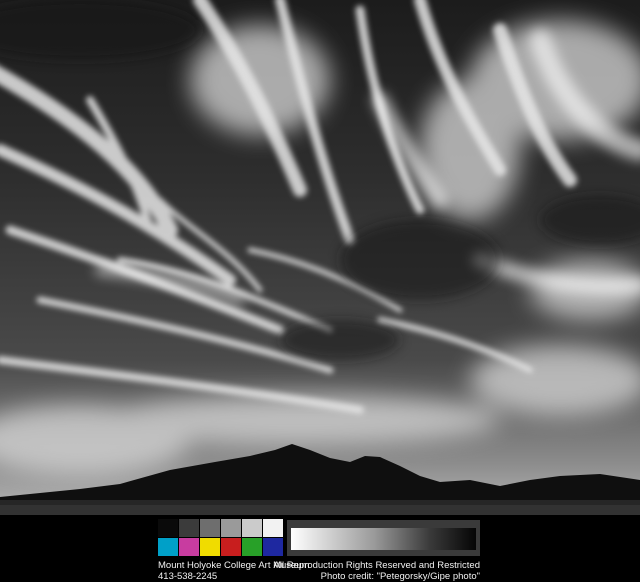 This screenshot has height=582, width=640. Describe the element at coordinates (400, 576) in the screenshot. I see `photo-credit: Photo credit: "Petegorsky/Gipe photo"` at that location.